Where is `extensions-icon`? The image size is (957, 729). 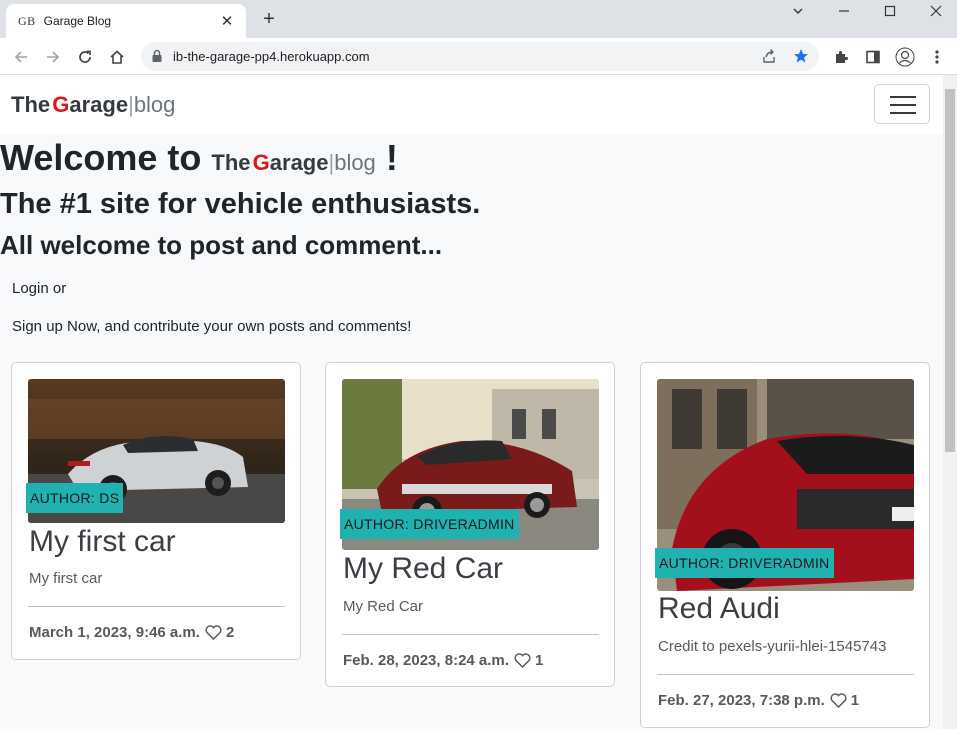
extensions-icon is located at coordinates (841, 57).